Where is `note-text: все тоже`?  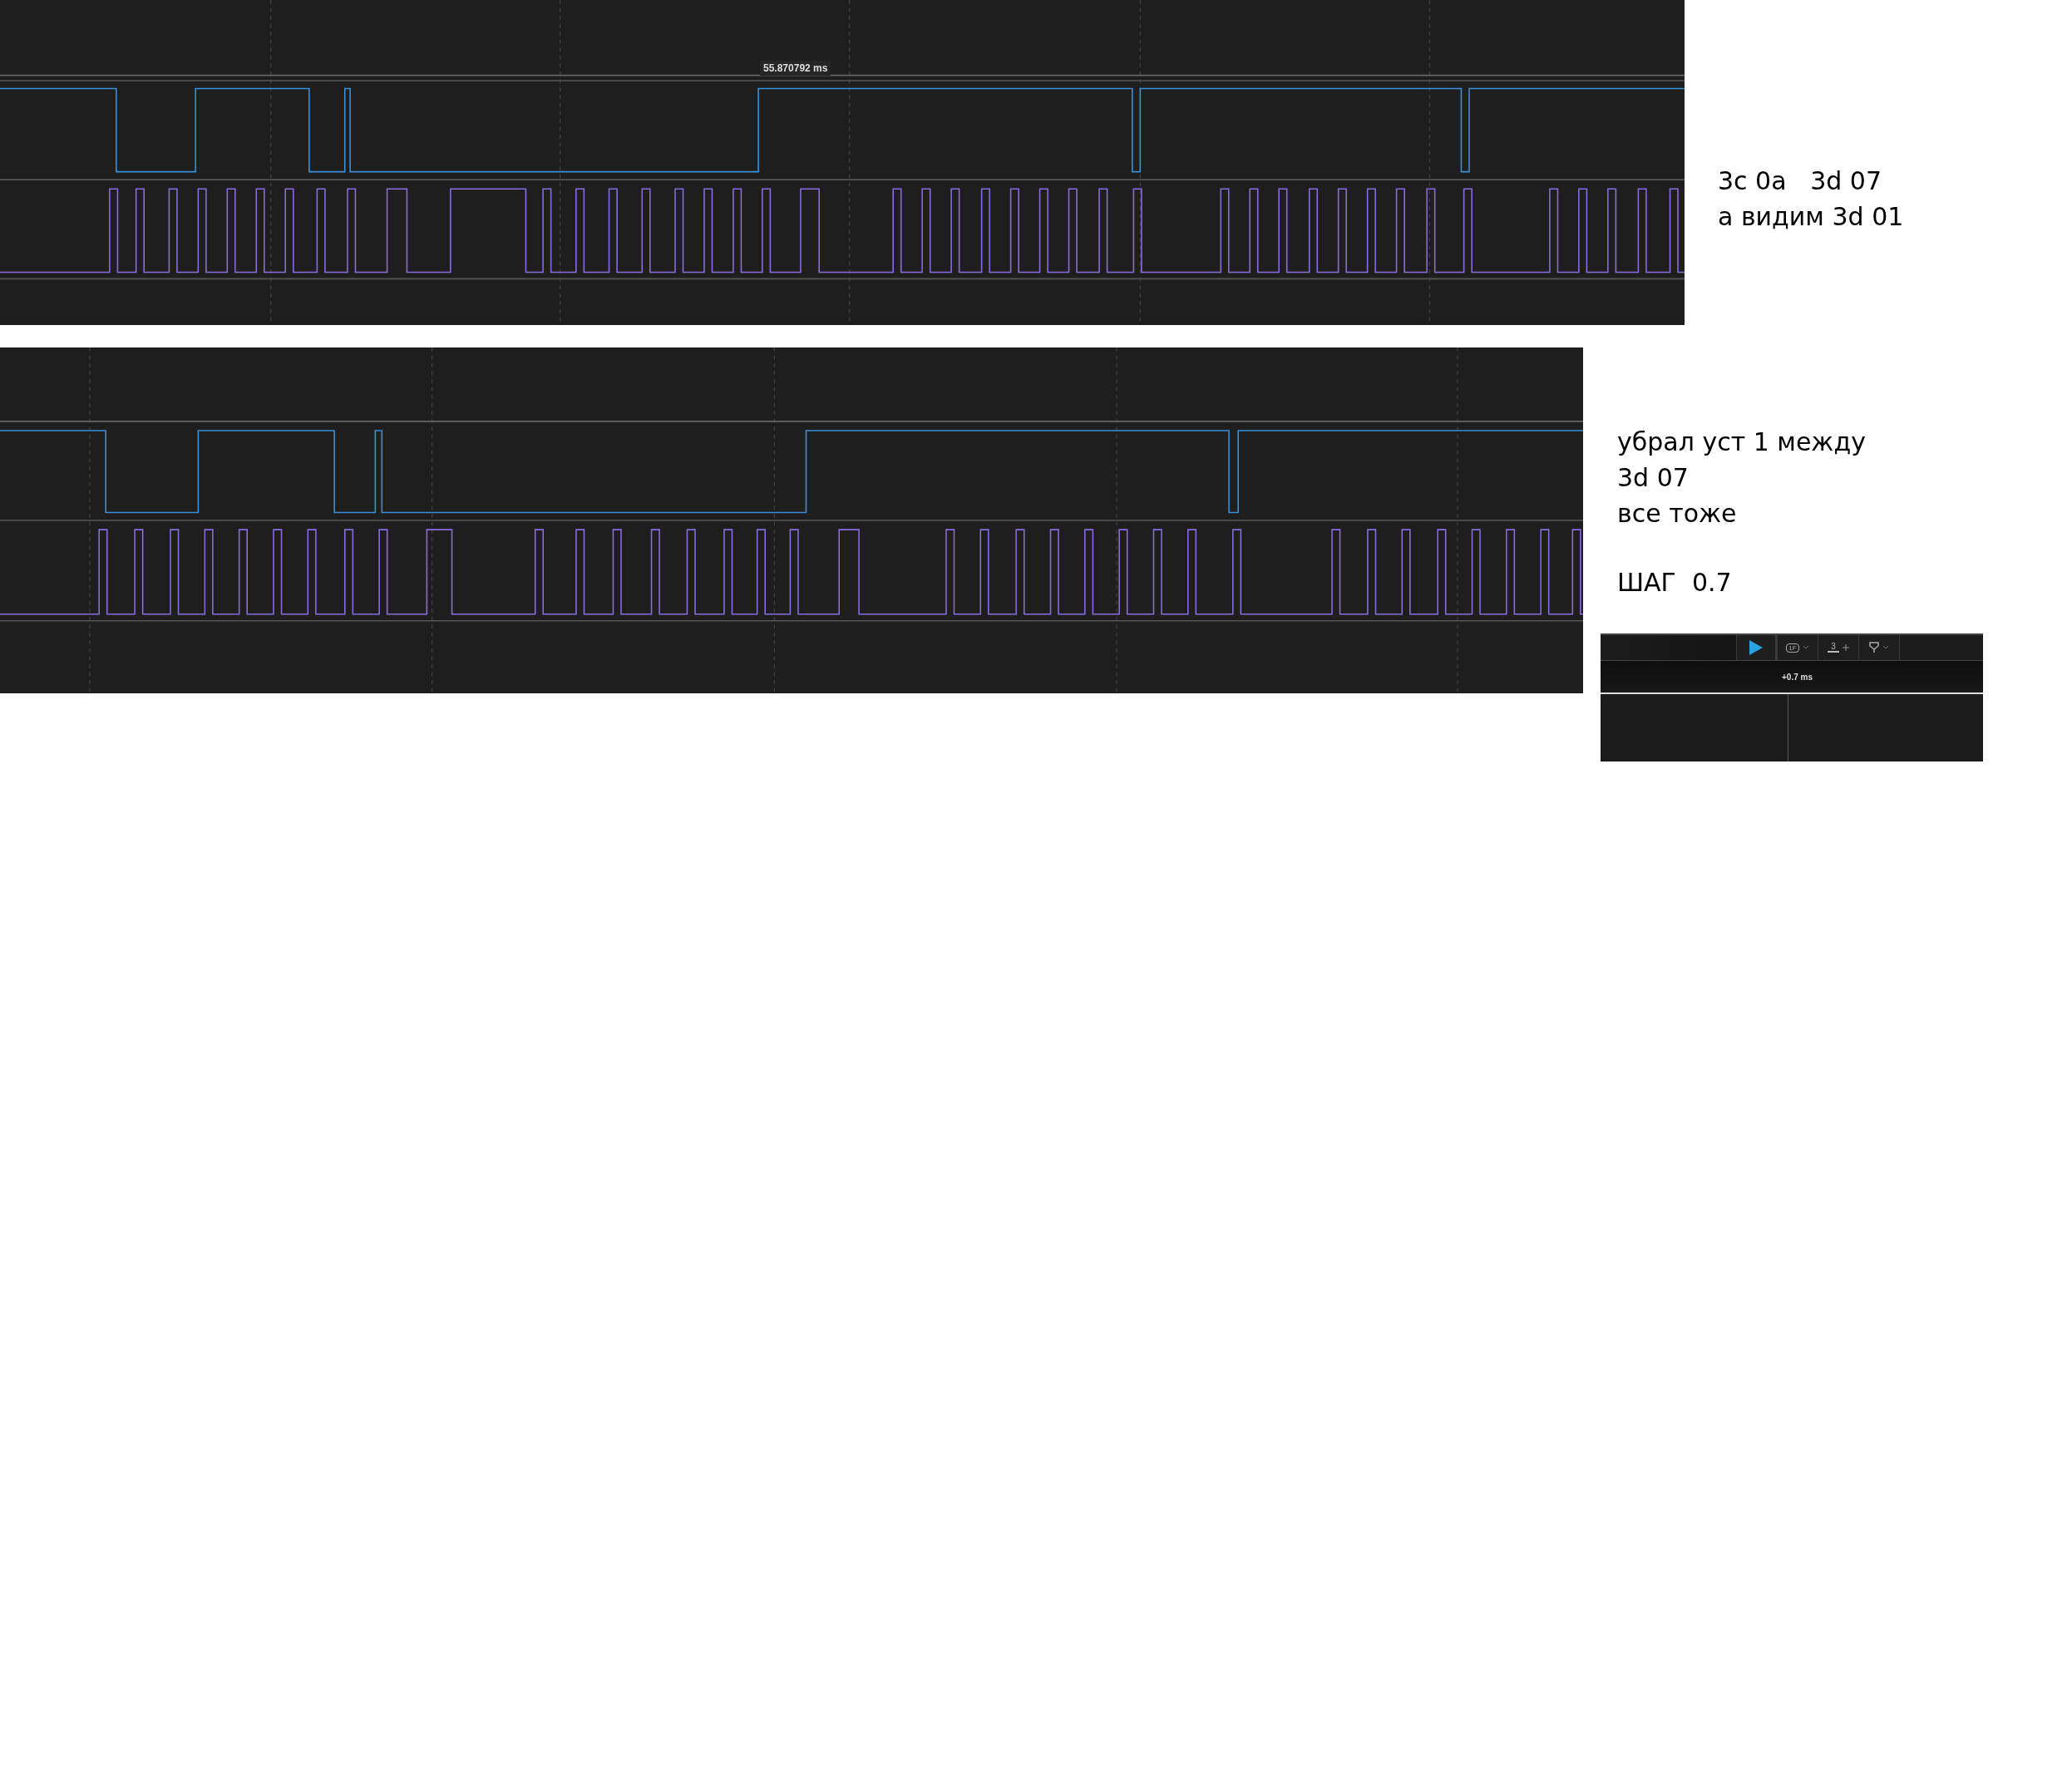 note-text: все тоже is located at coordinates (1677, 514).